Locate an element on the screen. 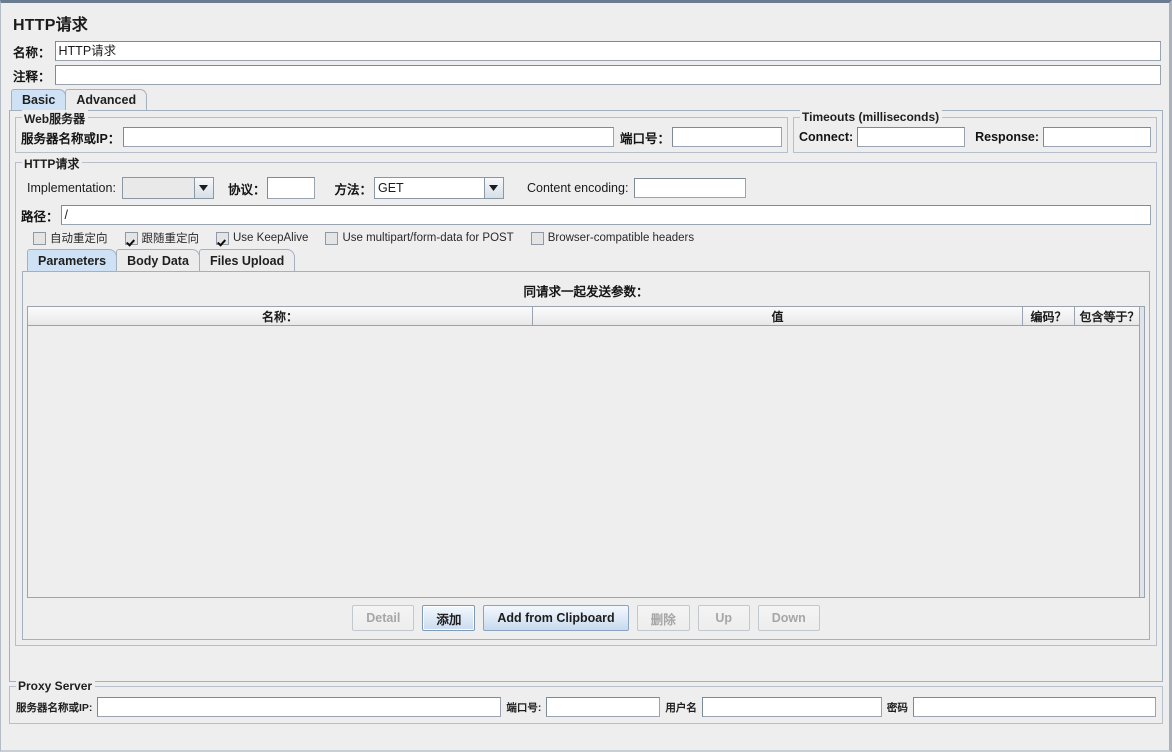  proxy-server-label: 服务器名称或IP: is located at coordinates (54, 707).